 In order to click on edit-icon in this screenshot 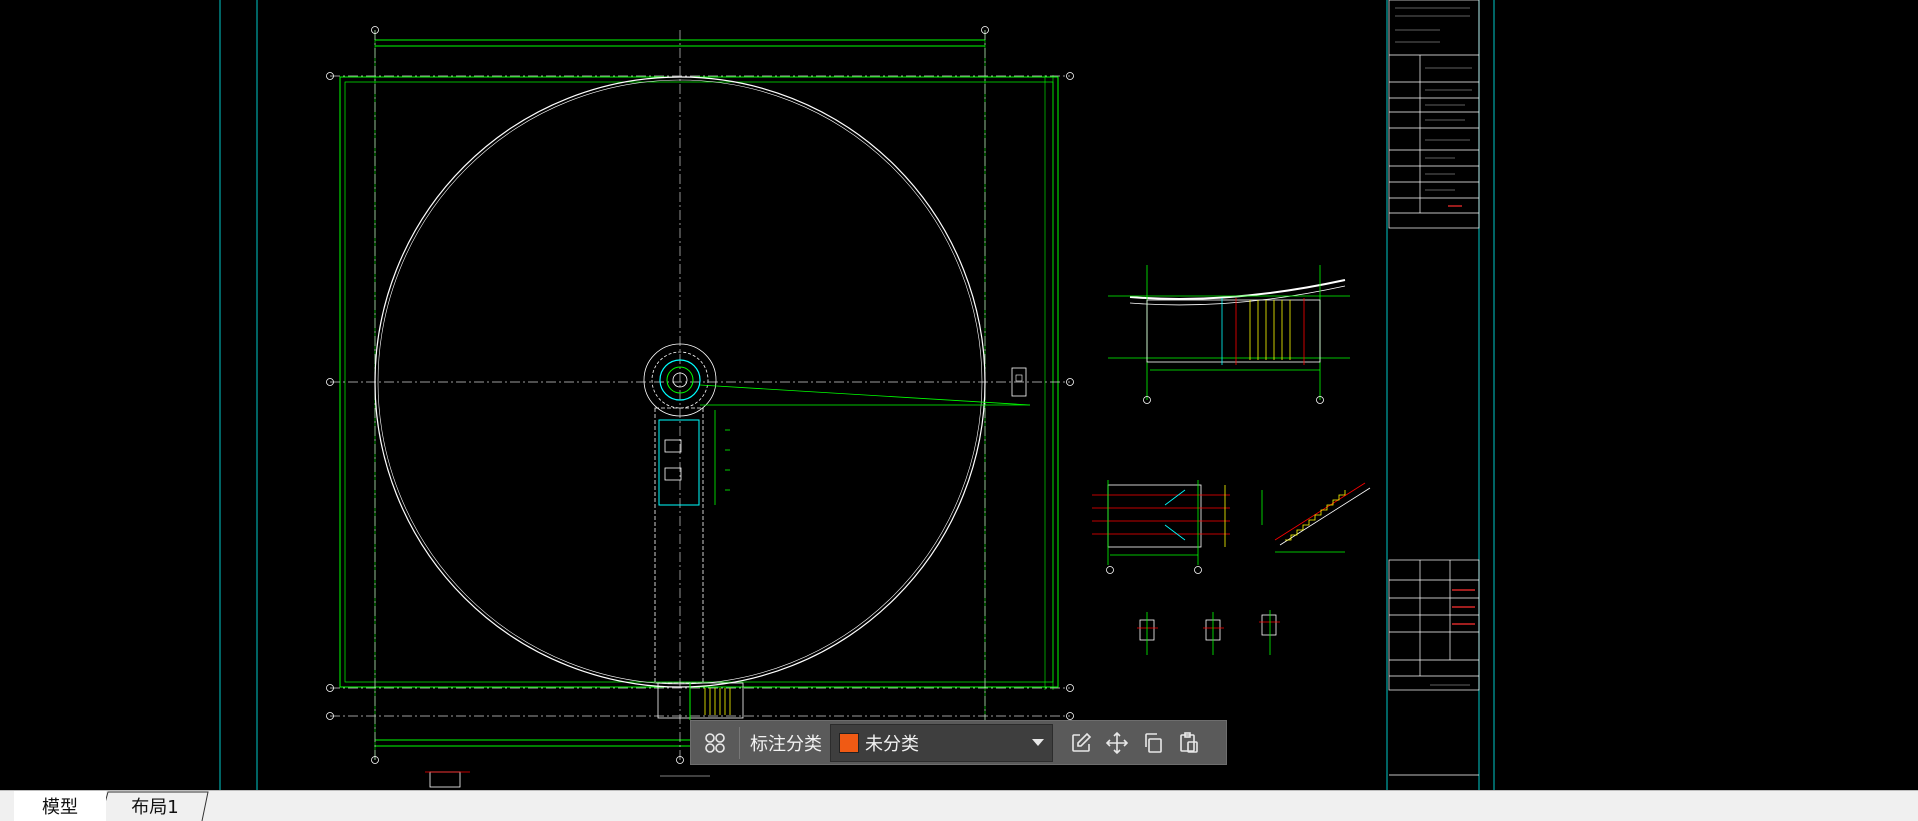, I will do `click(1081, 743)`.